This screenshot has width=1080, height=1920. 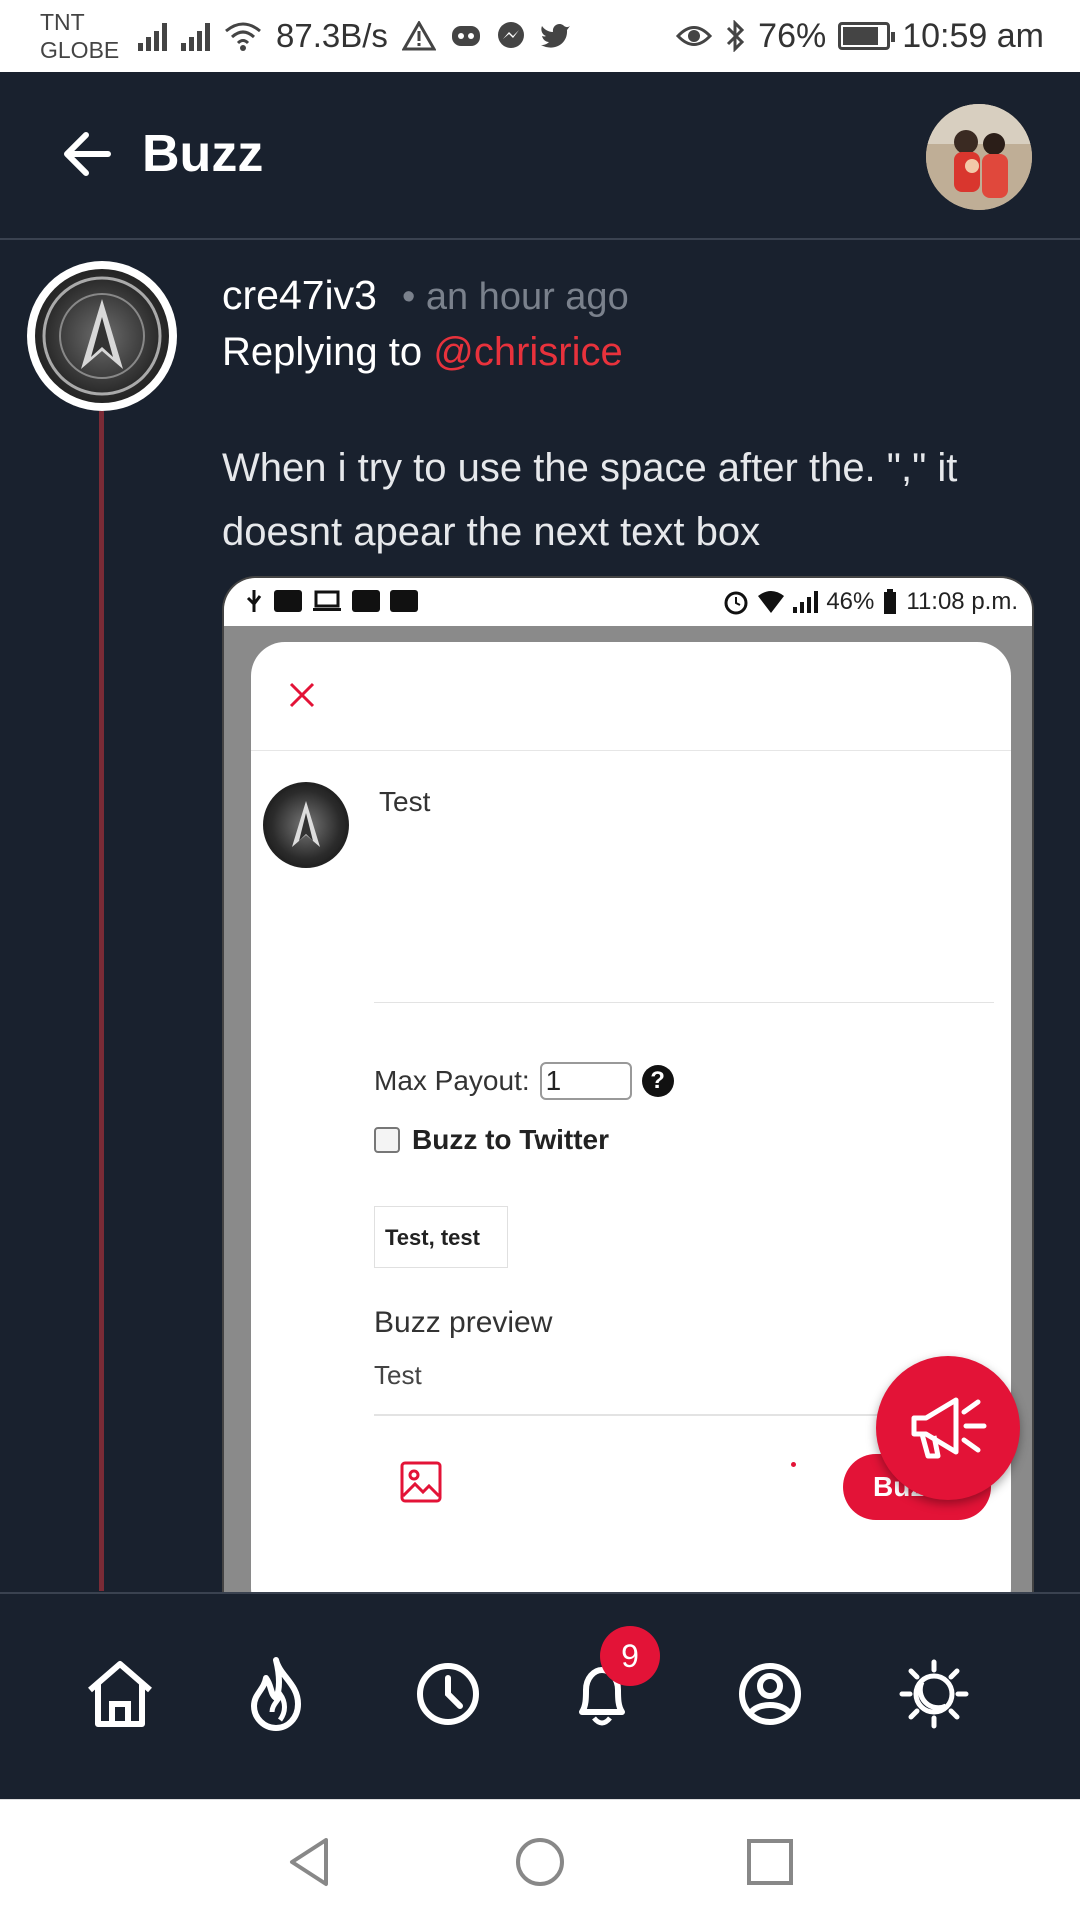 I want to click on bottom-navigation: 9, so click(x=540, y=1695).